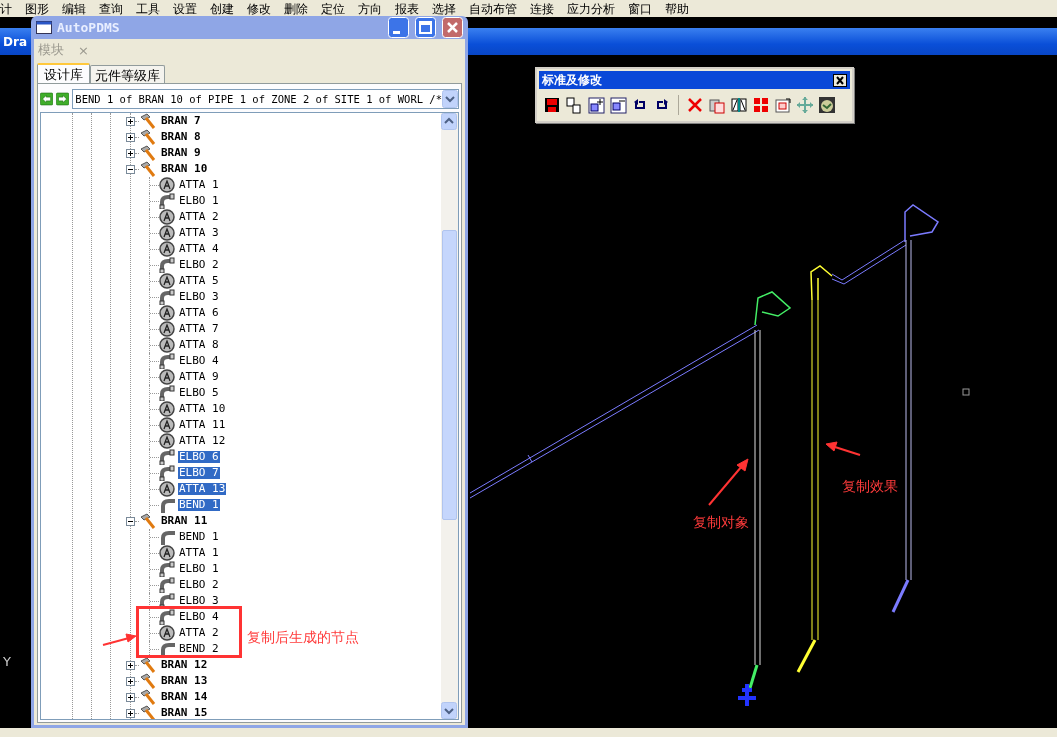  What do you see at coordinates (7, 661) in the screenshot?
I see `axis-label: Y` at bounding box center [7, 661].